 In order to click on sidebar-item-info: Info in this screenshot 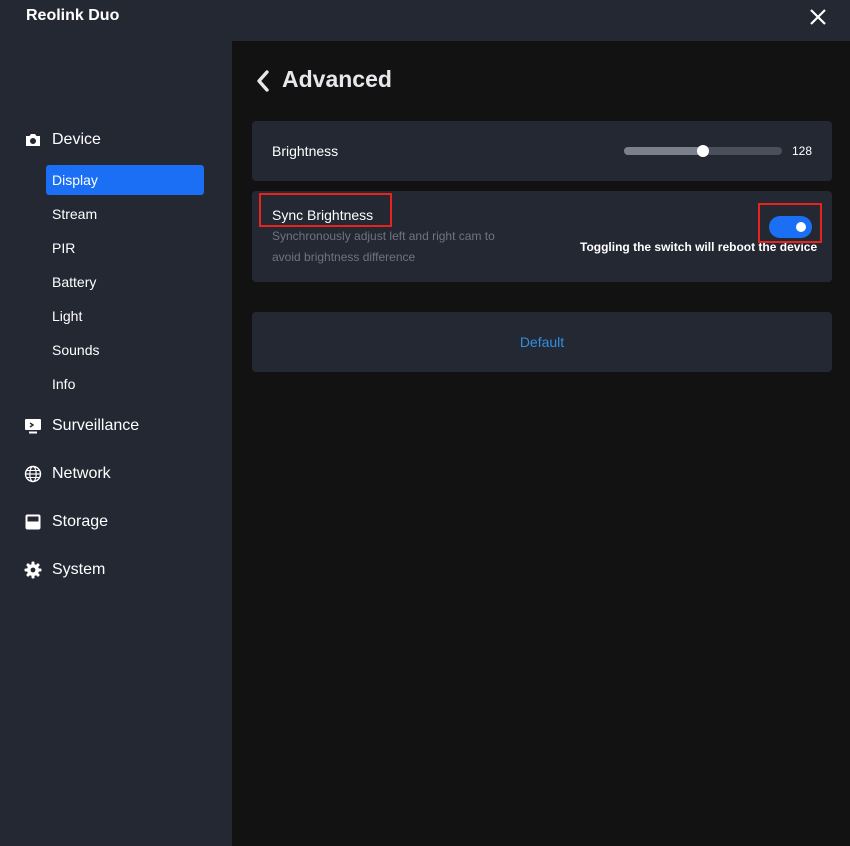, I will do `click(125, 384)`.